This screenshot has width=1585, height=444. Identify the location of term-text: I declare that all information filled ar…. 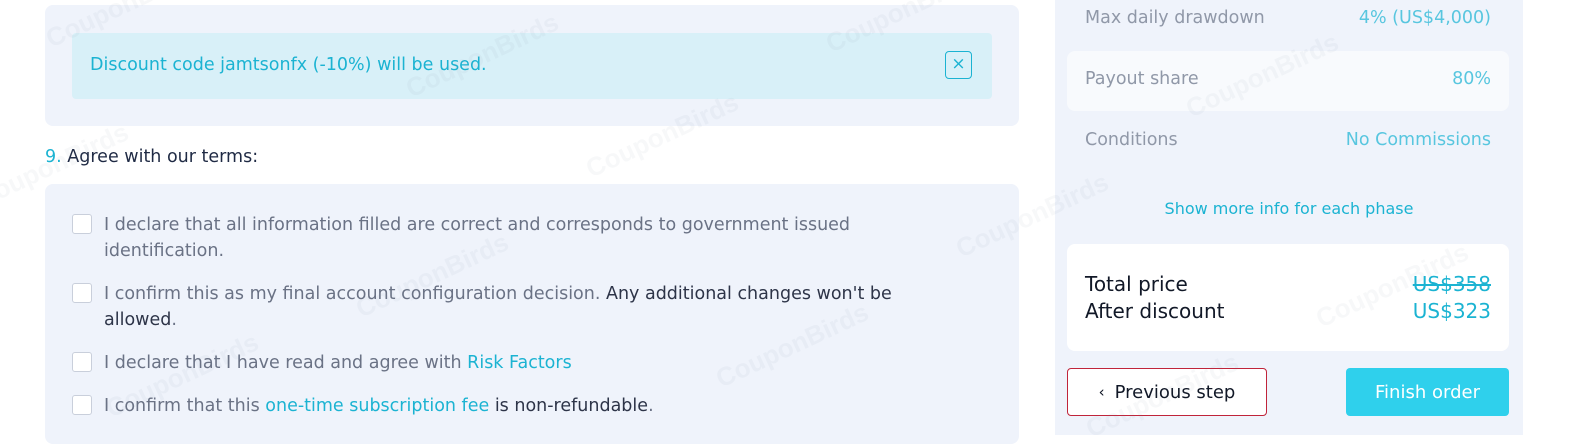
(531, 238).